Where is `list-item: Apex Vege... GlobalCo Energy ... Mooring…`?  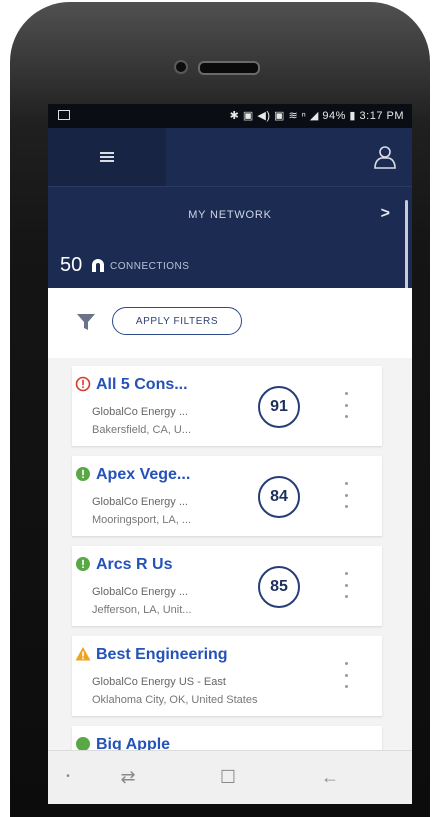
list-item: Apex Vege... GlobalCo Energy ... Mooring… is located at coordinates (227, 496).